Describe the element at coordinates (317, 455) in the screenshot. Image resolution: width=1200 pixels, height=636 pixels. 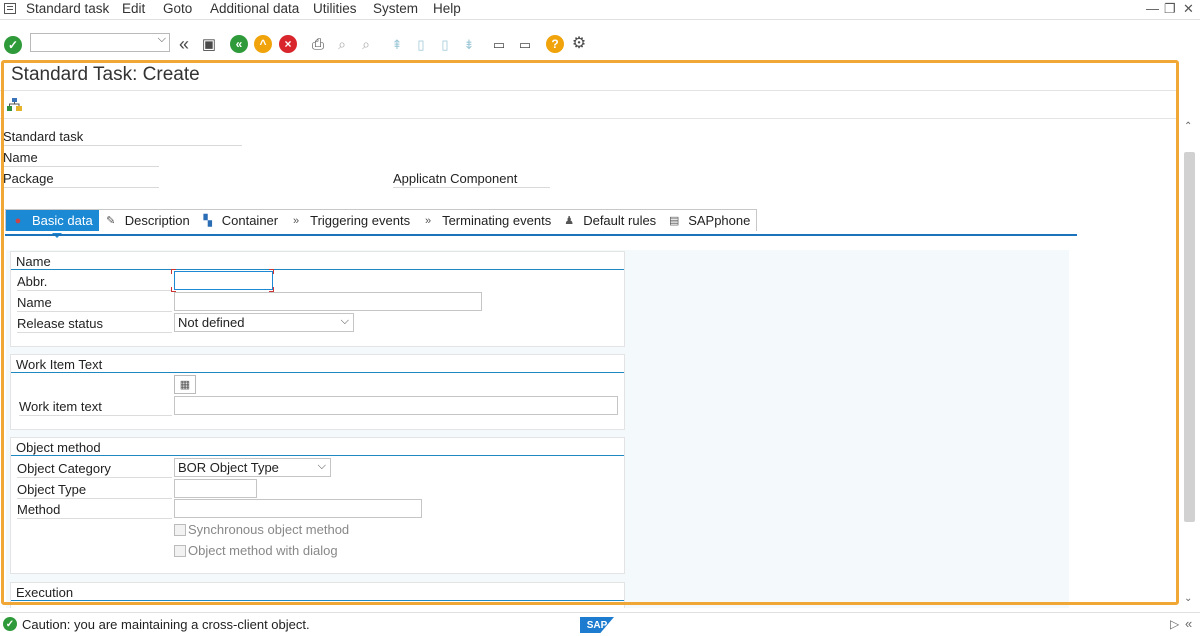
I see `group-object-method-line` at that location.